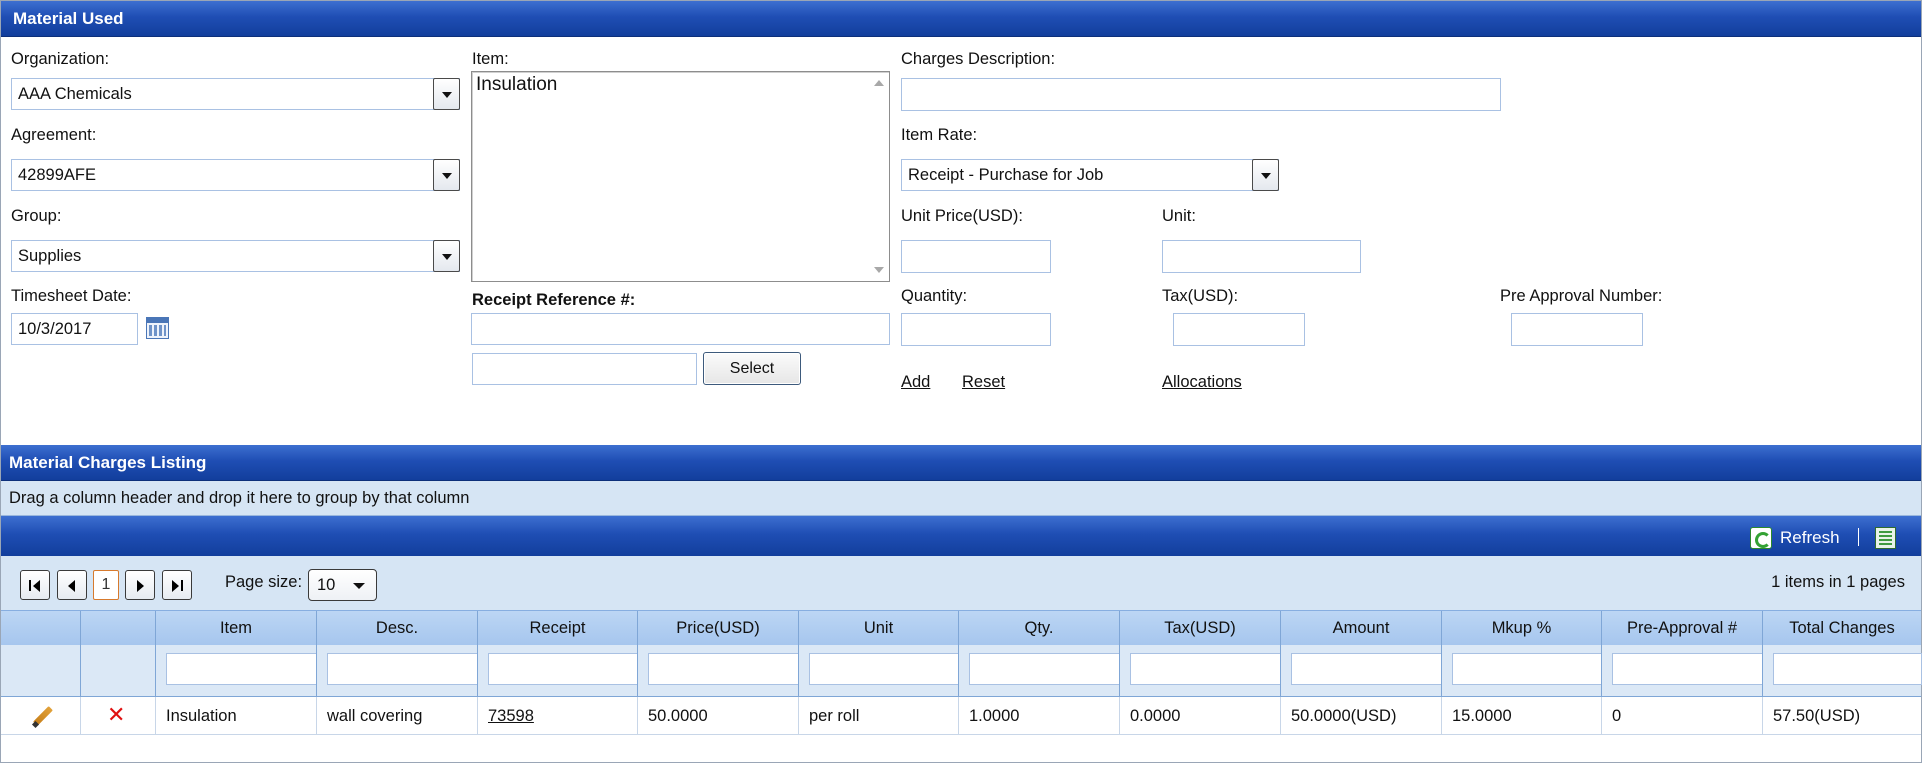 The width and height of the screenshot is (1922, 763). Describe the element at coordinates (106, 585) in the screenshot. I see `current-page-number: 1` at that location.